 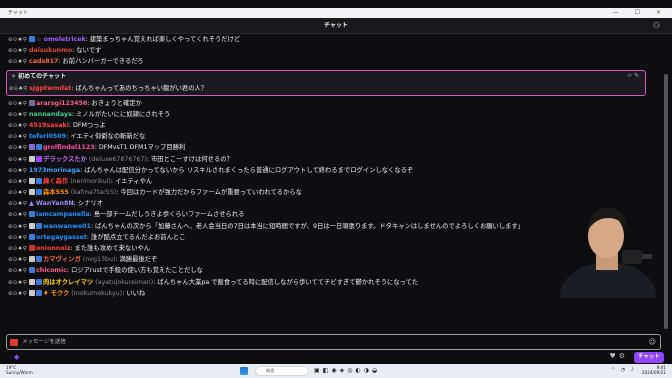 What do you see at coordinates (656, 26) in the screenshot?
I see `users-icon: ⚇` at bounding box center [656, 26].